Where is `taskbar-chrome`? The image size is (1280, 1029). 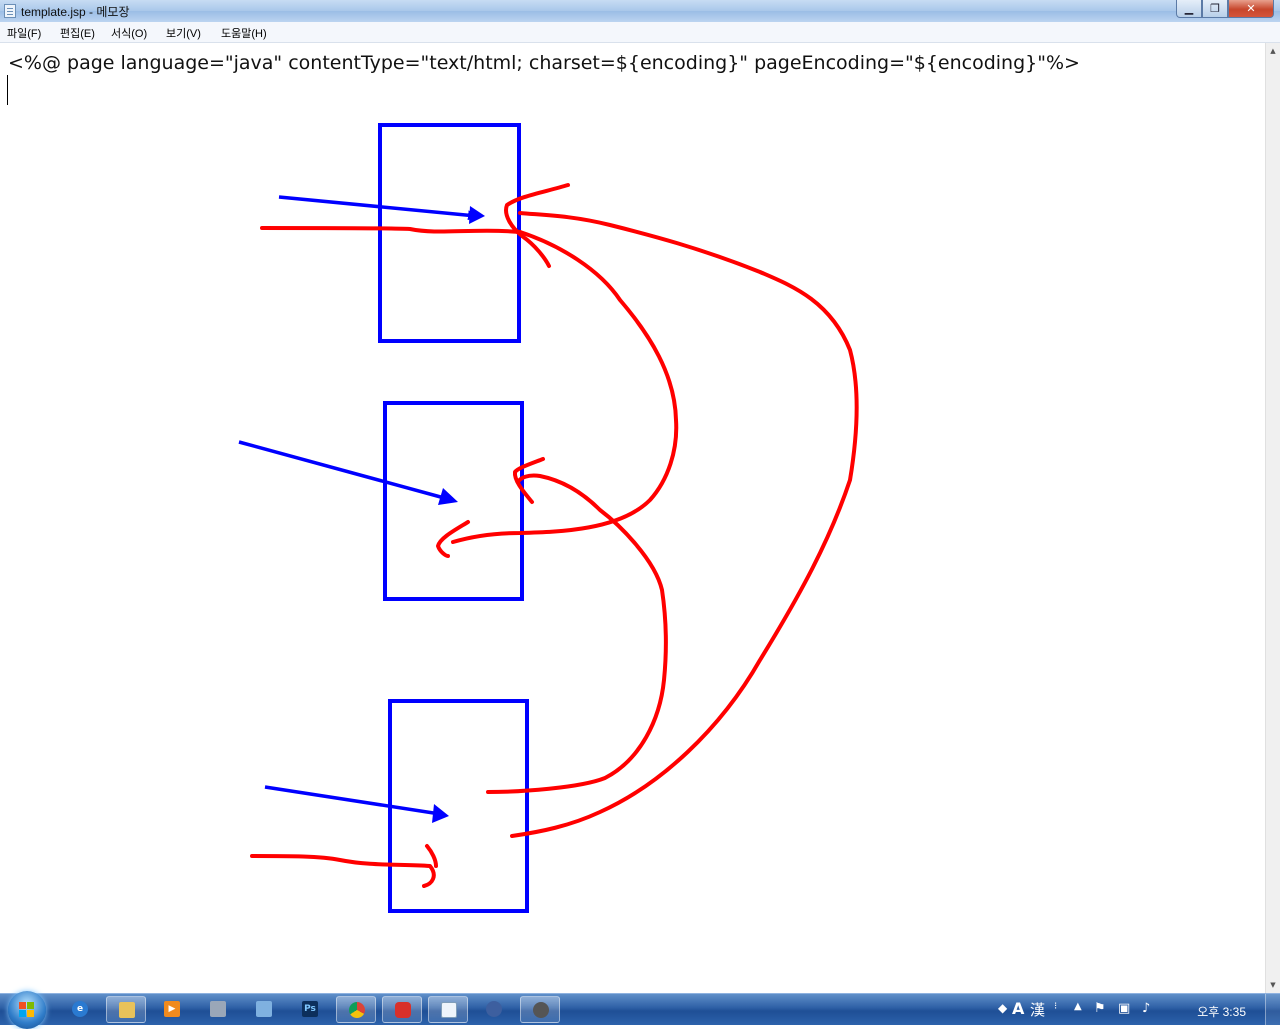 taskbar-chrome is located at coordinates (356, 1009).